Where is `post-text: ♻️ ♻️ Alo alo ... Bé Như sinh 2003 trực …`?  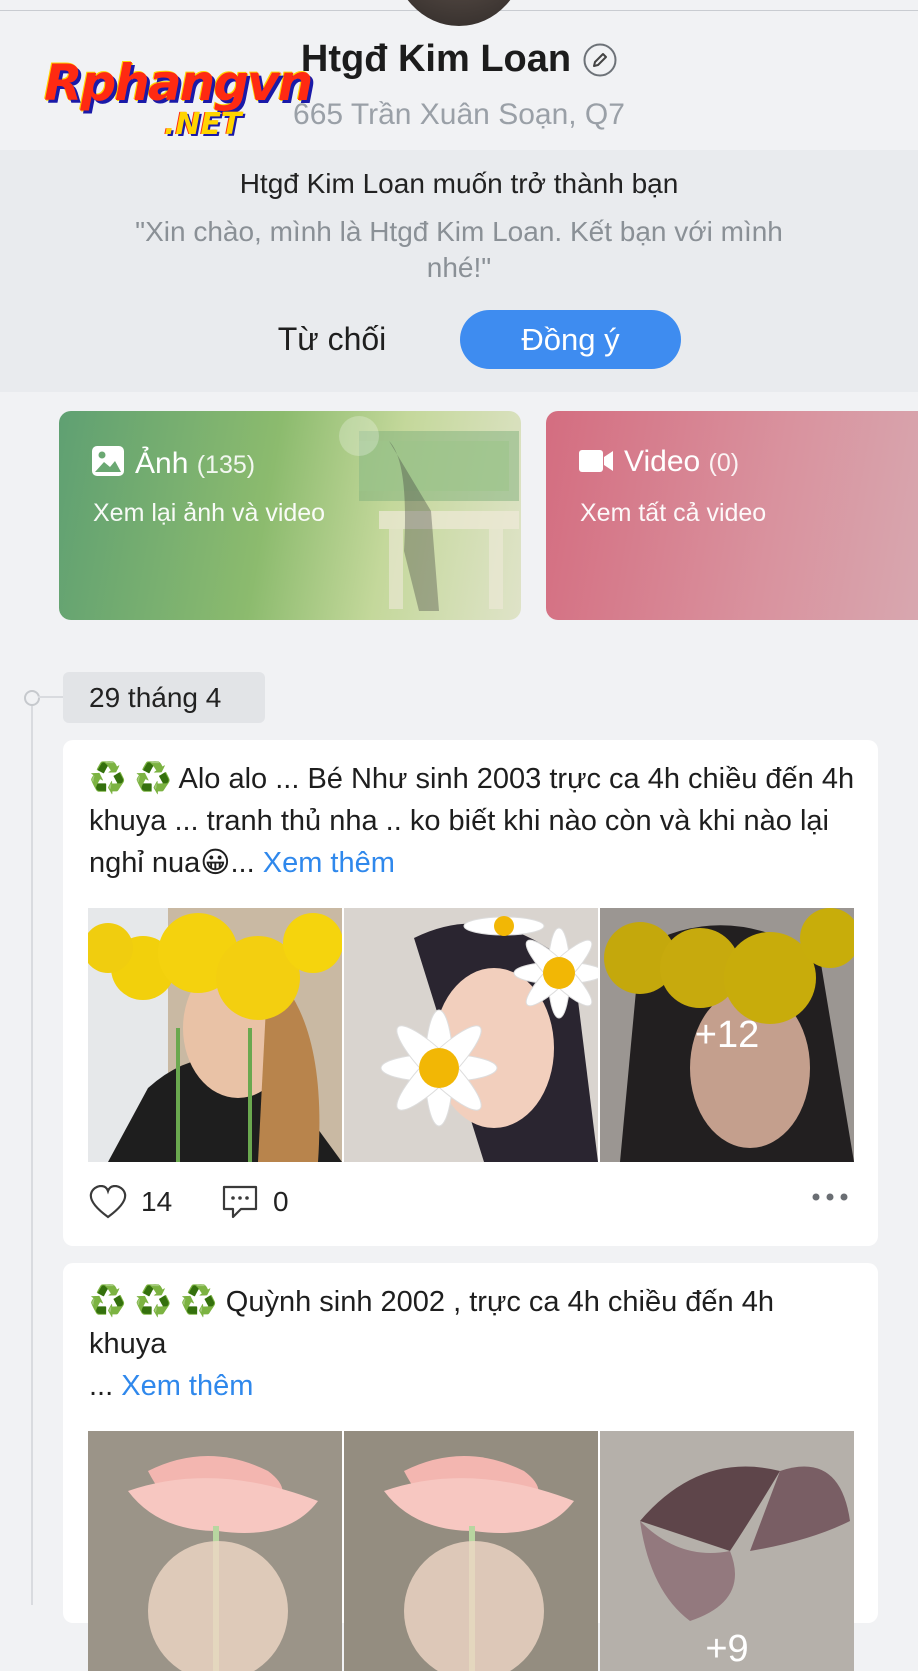 post-text: ♻️ ♻️ Alo alo ... Bé Như sinh 2003 trực … is located at coordinates (474, 821).